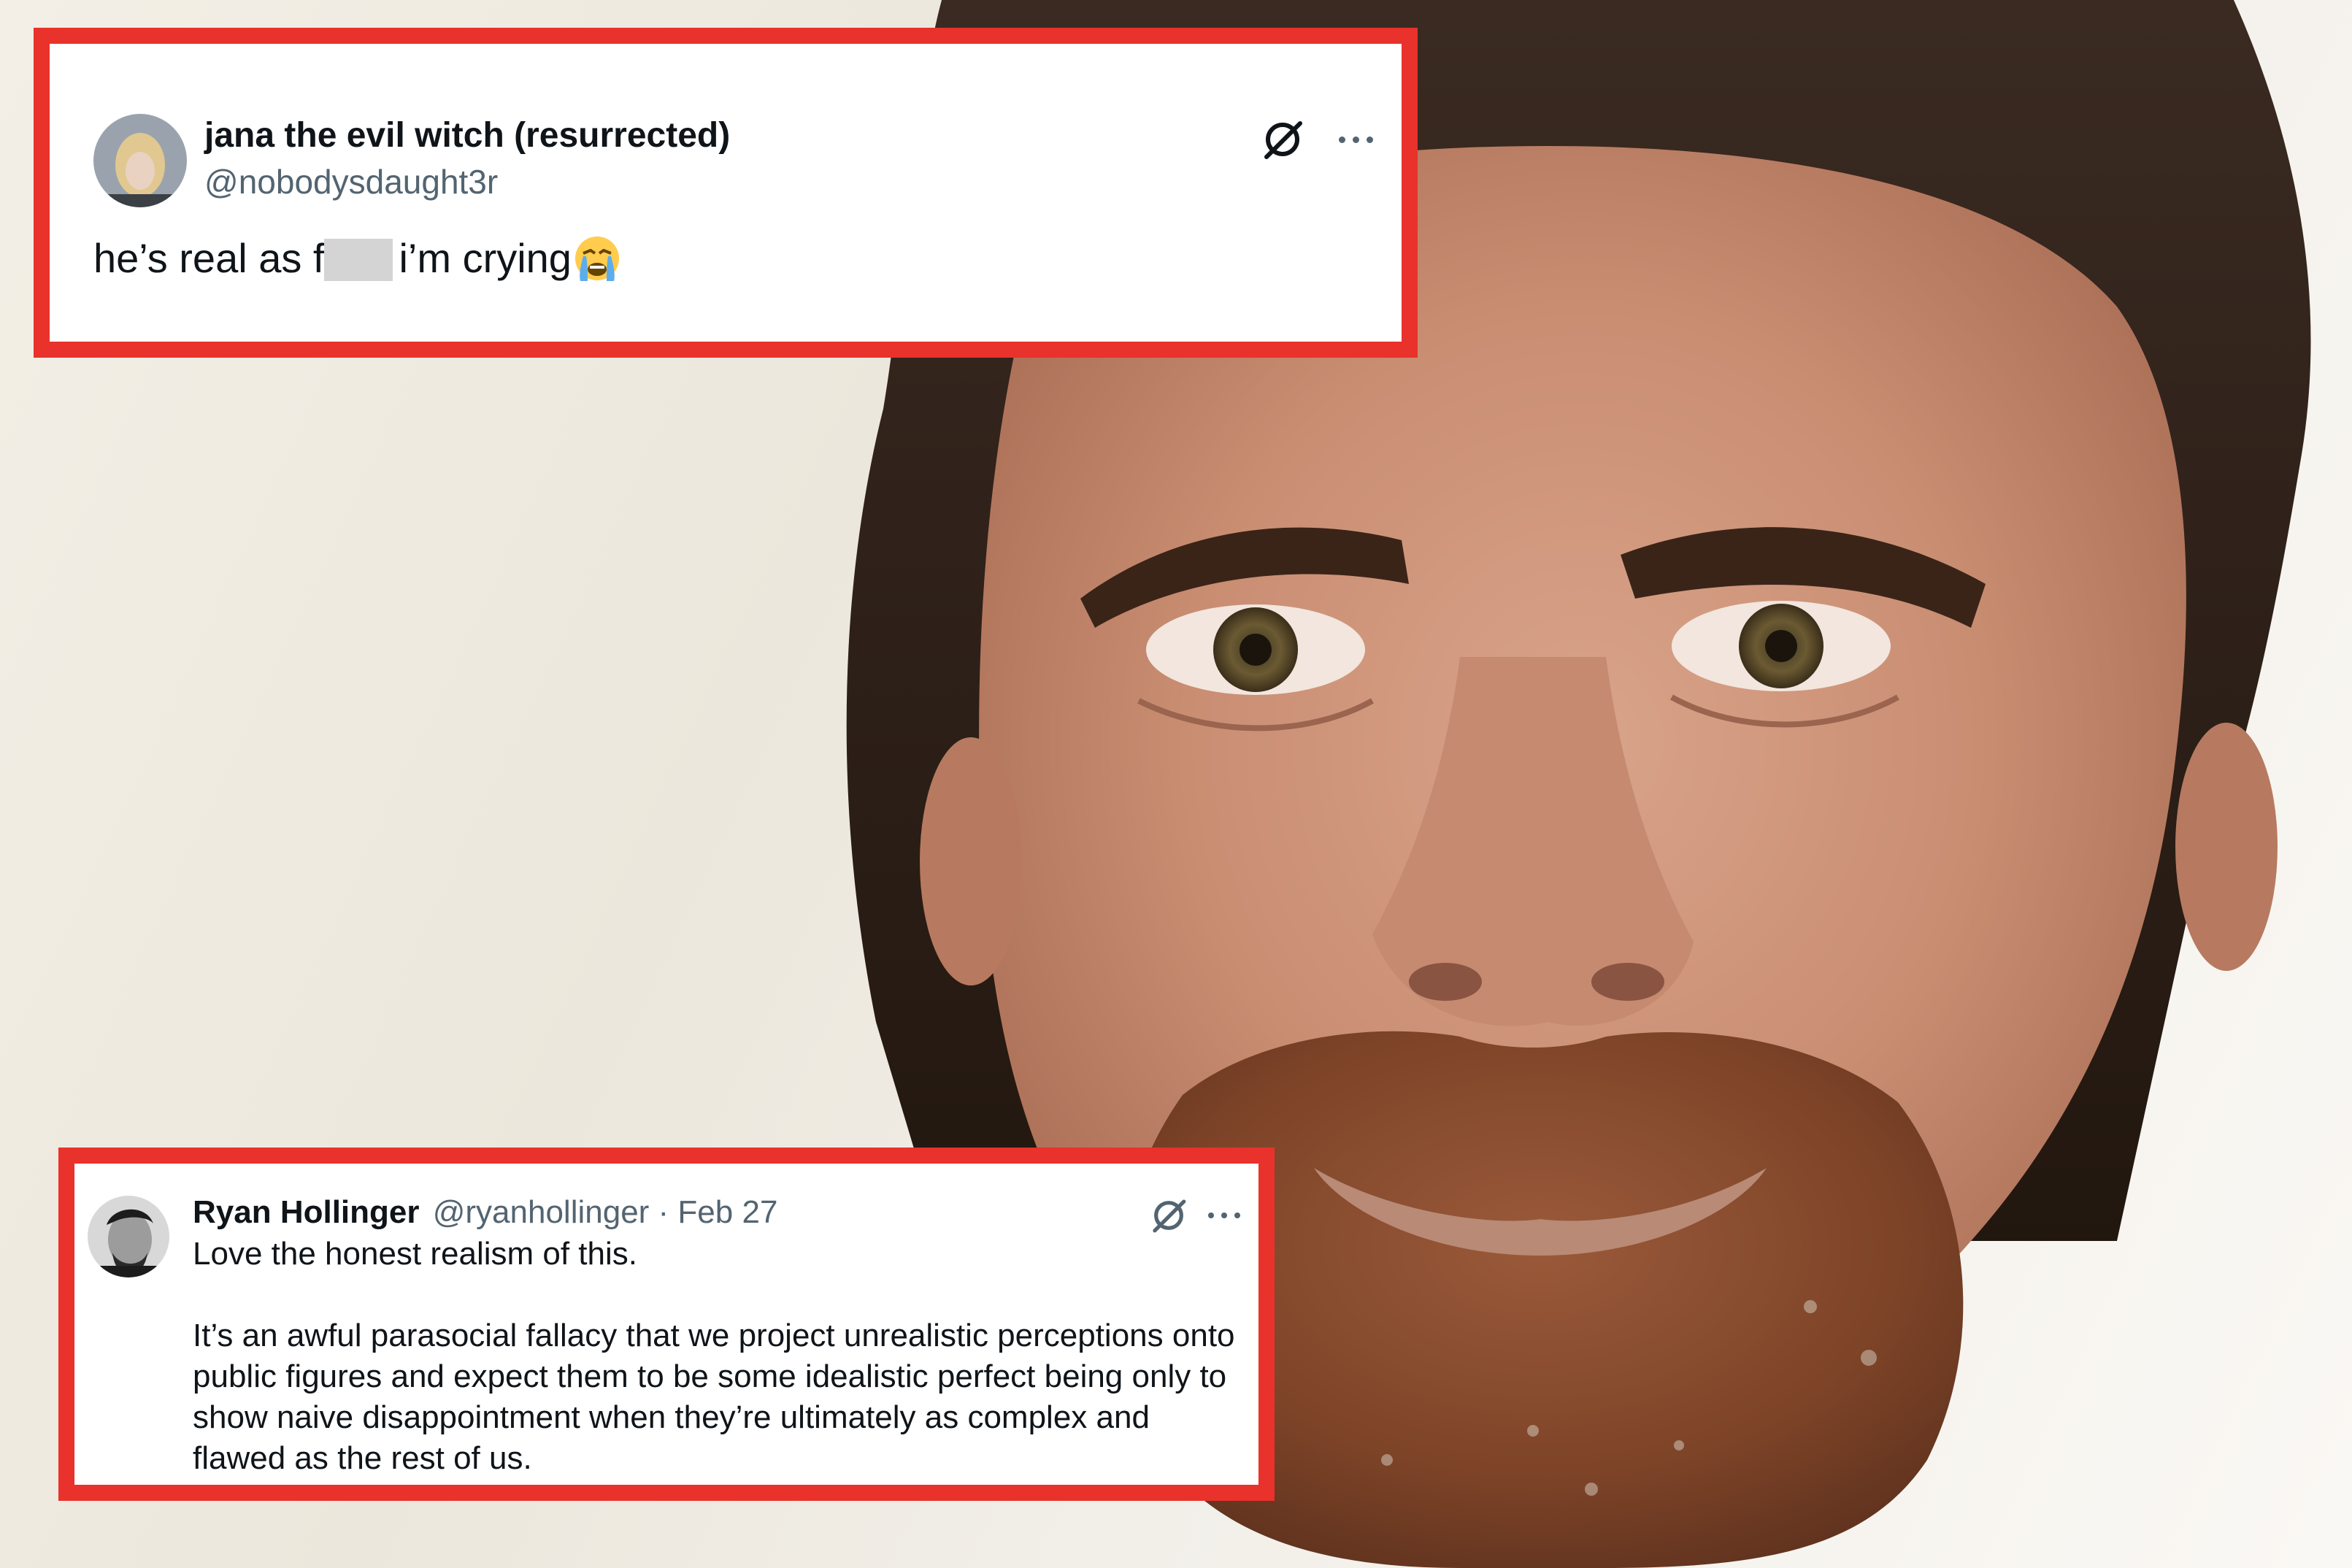 The image size is (2352, 1568). I want to click on tweet-header: Ryan Hollinger @ryanhollinger · Feb 27, so click(485, 1212).